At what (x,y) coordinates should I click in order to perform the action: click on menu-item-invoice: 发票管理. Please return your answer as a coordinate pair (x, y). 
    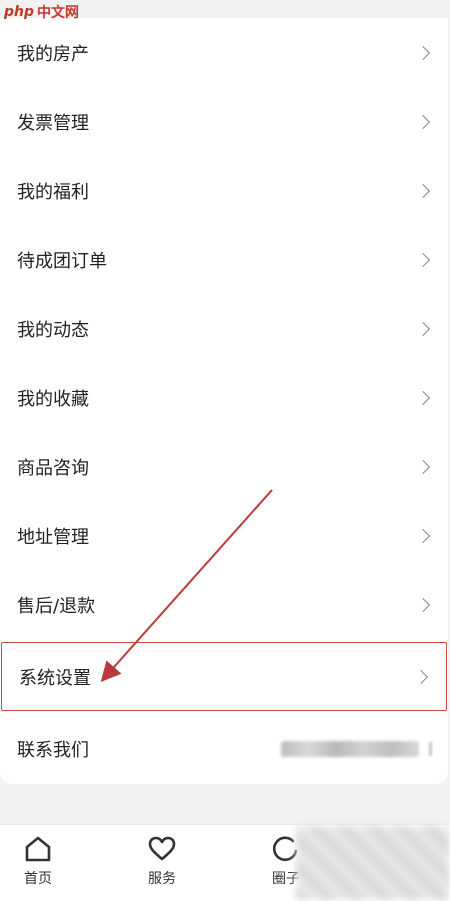
    Looking at the image, I should click on (224, 121).